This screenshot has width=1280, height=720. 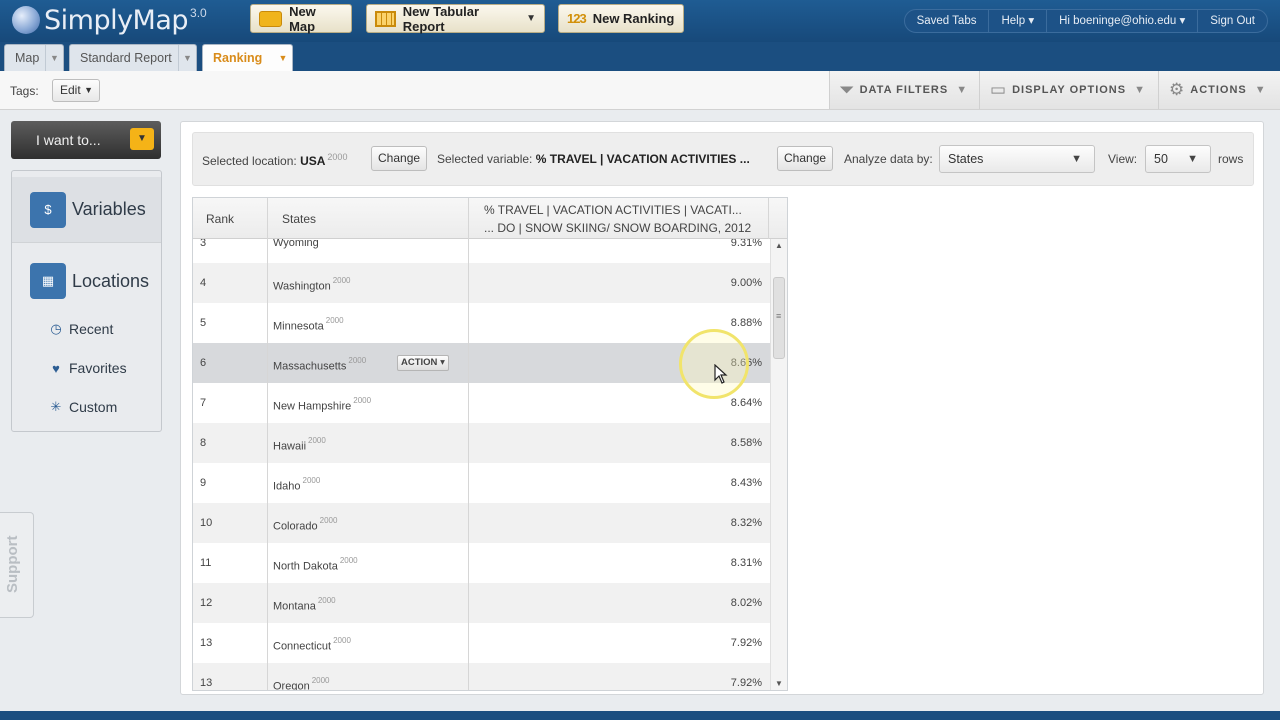 I want to click on display-options-button: ▭ DISPLAY OPTIONS ▼, so click(x=1068, y=90).